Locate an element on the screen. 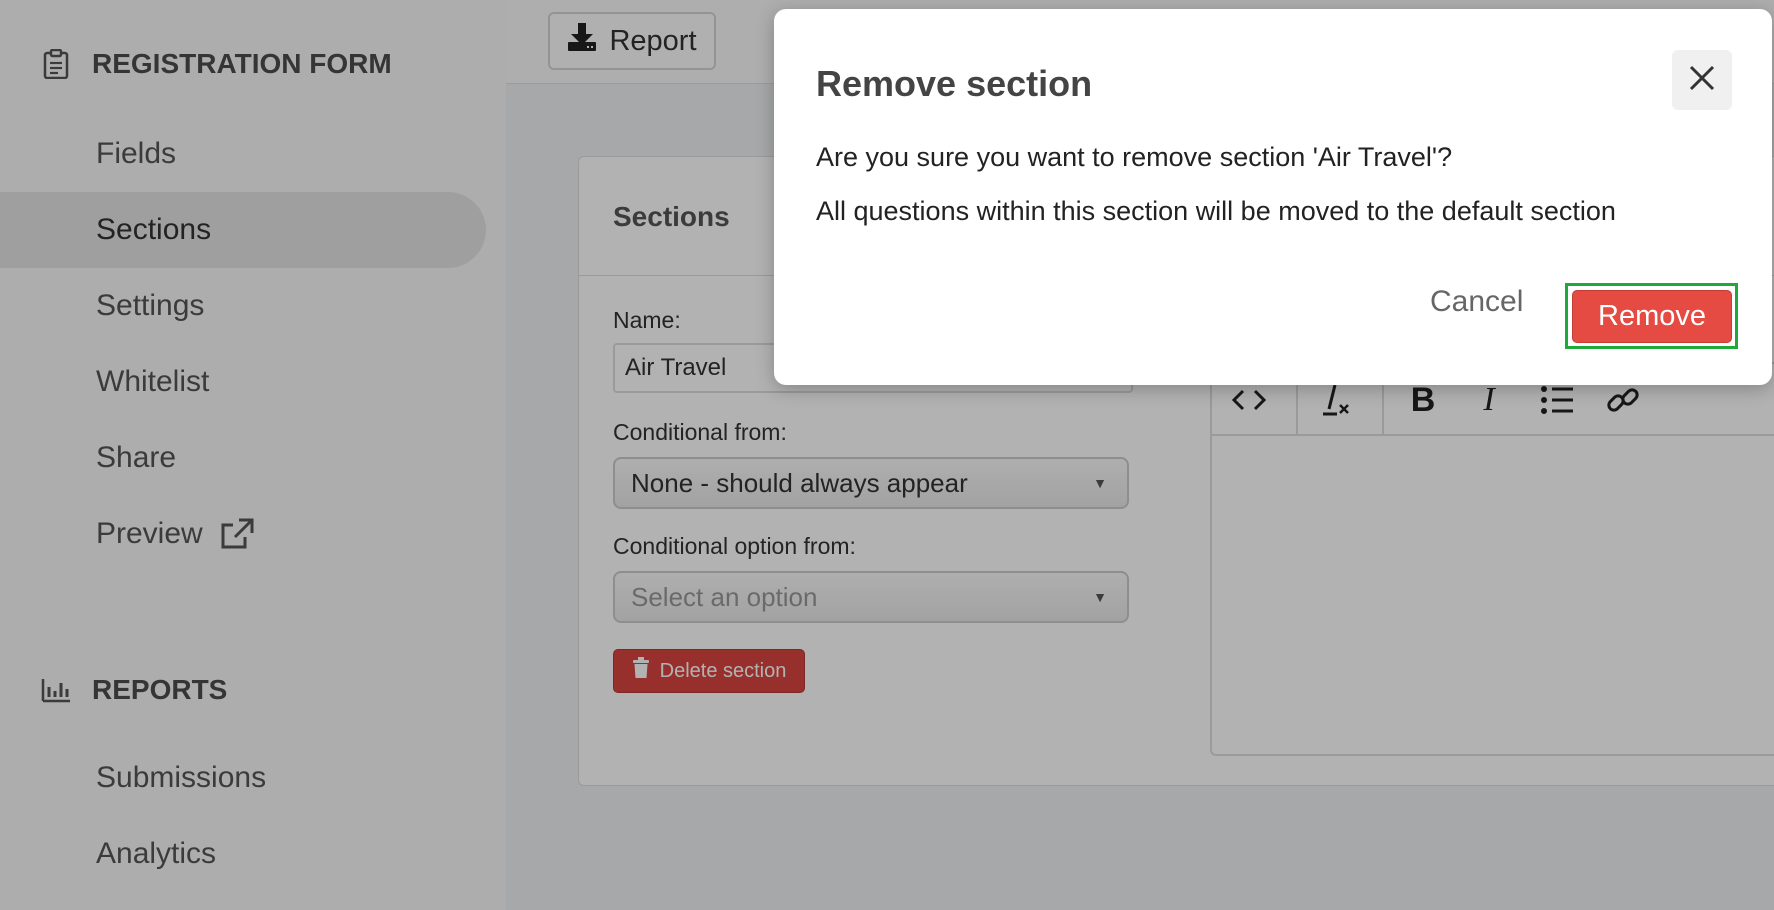 Image resolution: width=1774 pixels, height=910 pixels. close-icon is located at coordinates (1702, 80).